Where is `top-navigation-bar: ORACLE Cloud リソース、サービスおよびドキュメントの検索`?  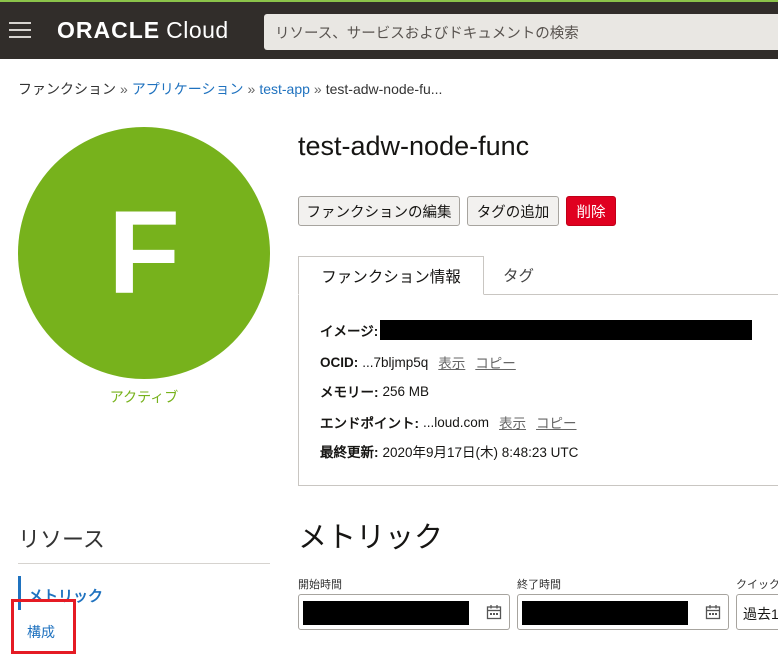 top-navigation-bar: ORACLE Cloud リソース、サービスおよびドキュメントの検索 is located at coordinates (389, 30).